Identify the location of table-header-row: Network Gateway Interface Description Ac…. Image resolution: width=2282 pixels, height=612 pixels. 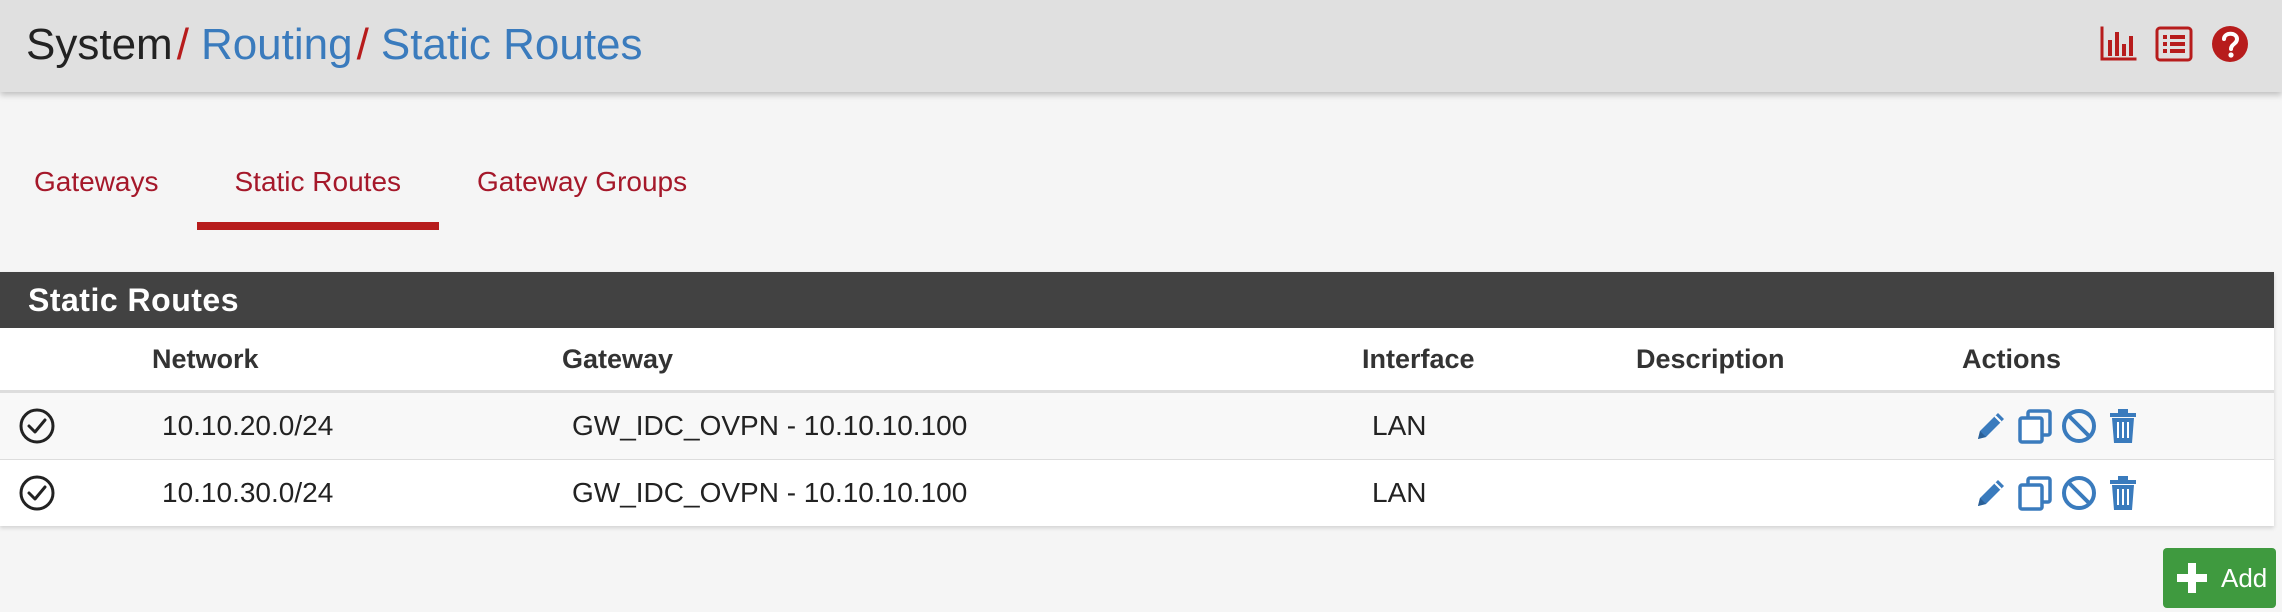
(1137, 360).